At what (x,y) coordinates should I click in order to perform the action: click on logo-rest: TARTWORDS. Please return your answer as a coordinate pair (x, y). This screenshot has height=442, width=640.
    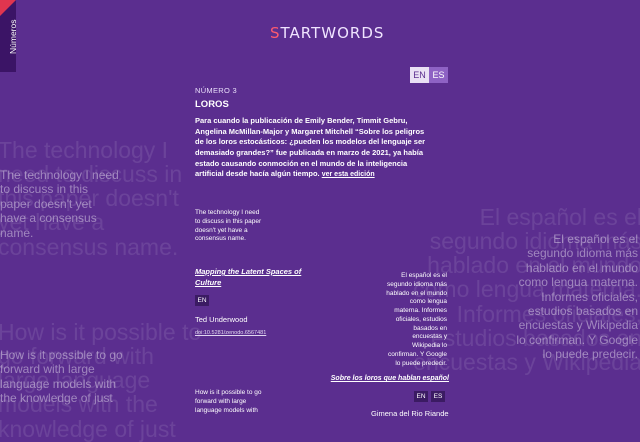
    Looking at the image, I should click on (332, 33).